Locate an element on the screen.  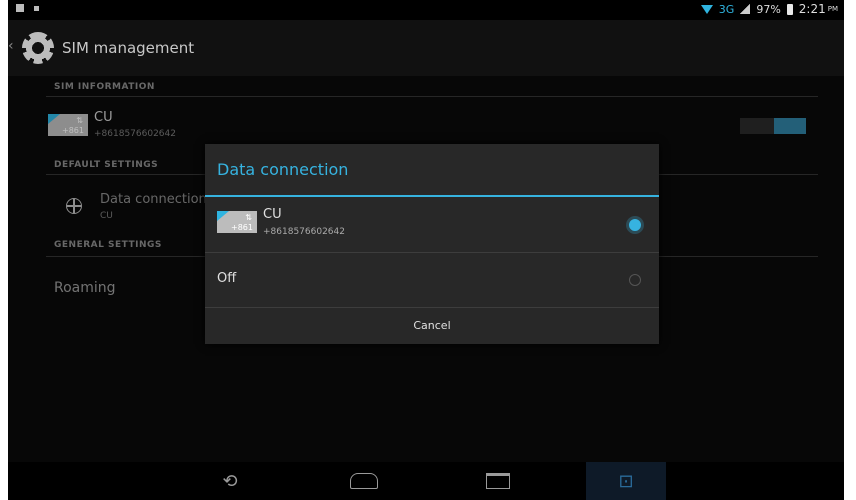
recent-apps-button is located at coordinates (498, 481).